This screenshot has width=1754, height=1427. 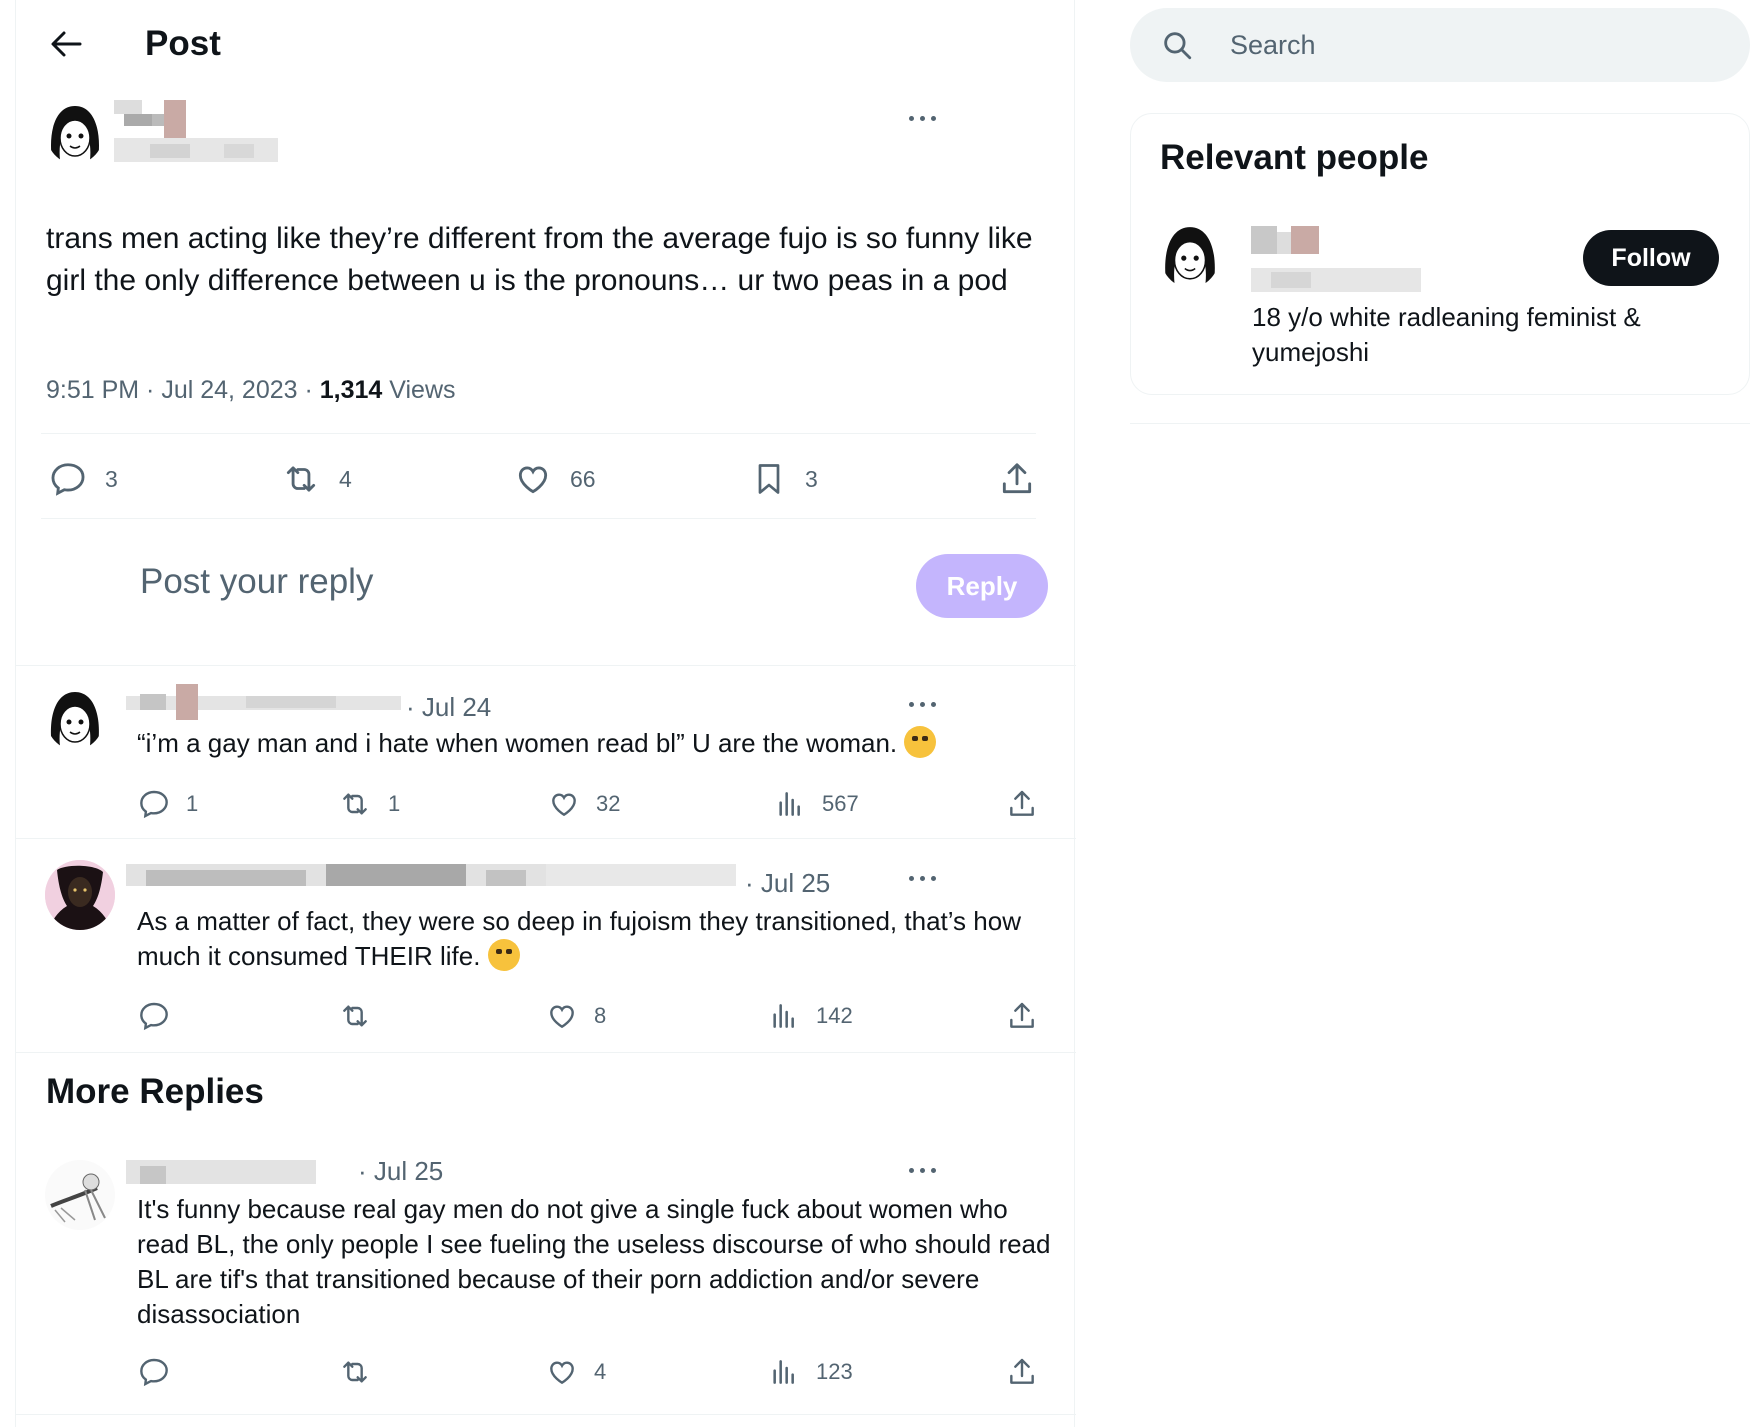 What do you see at coordinates (784, 479) in the screenshot?
I see `bookmark-action: 3` at bounding box center [784, 479].